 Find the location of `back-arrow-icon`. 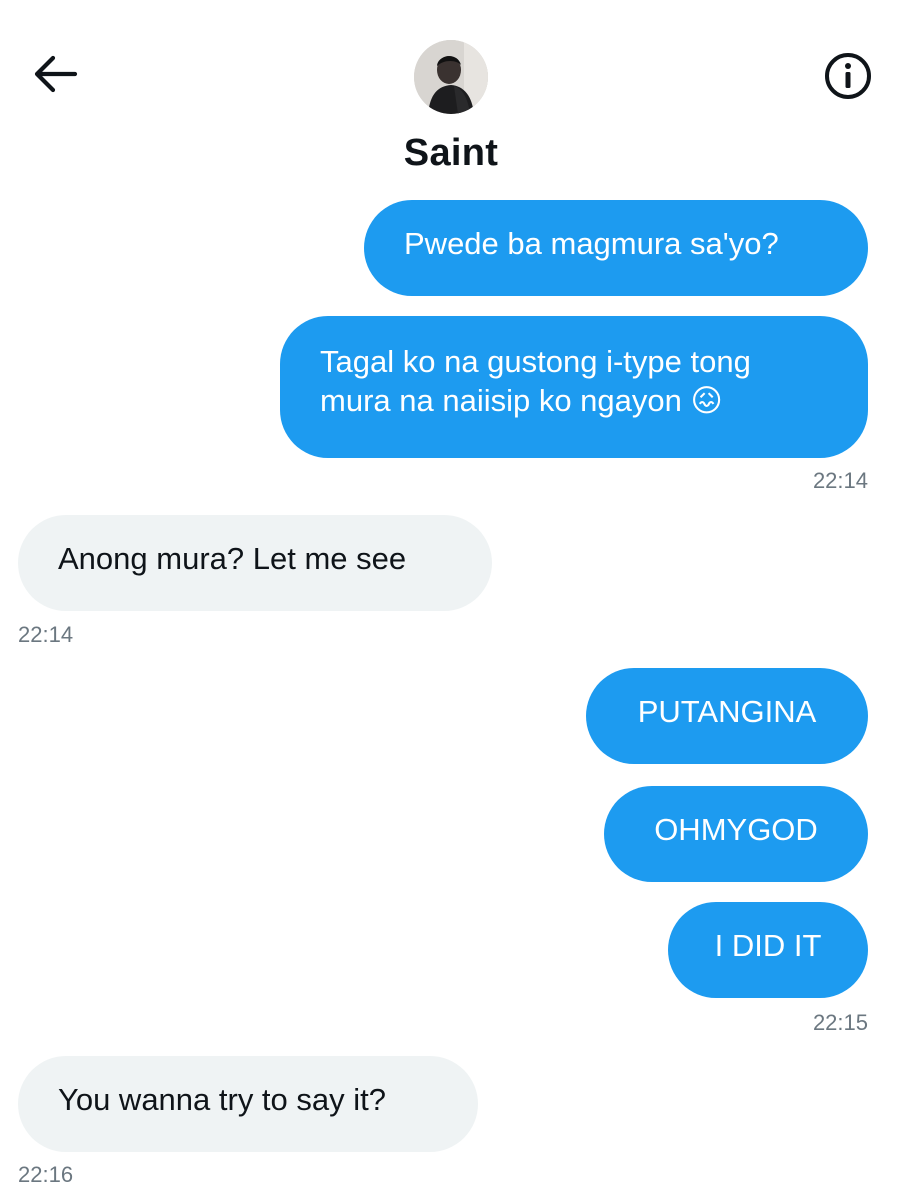

back-arrow-icon is located at coordinates (56, 74).